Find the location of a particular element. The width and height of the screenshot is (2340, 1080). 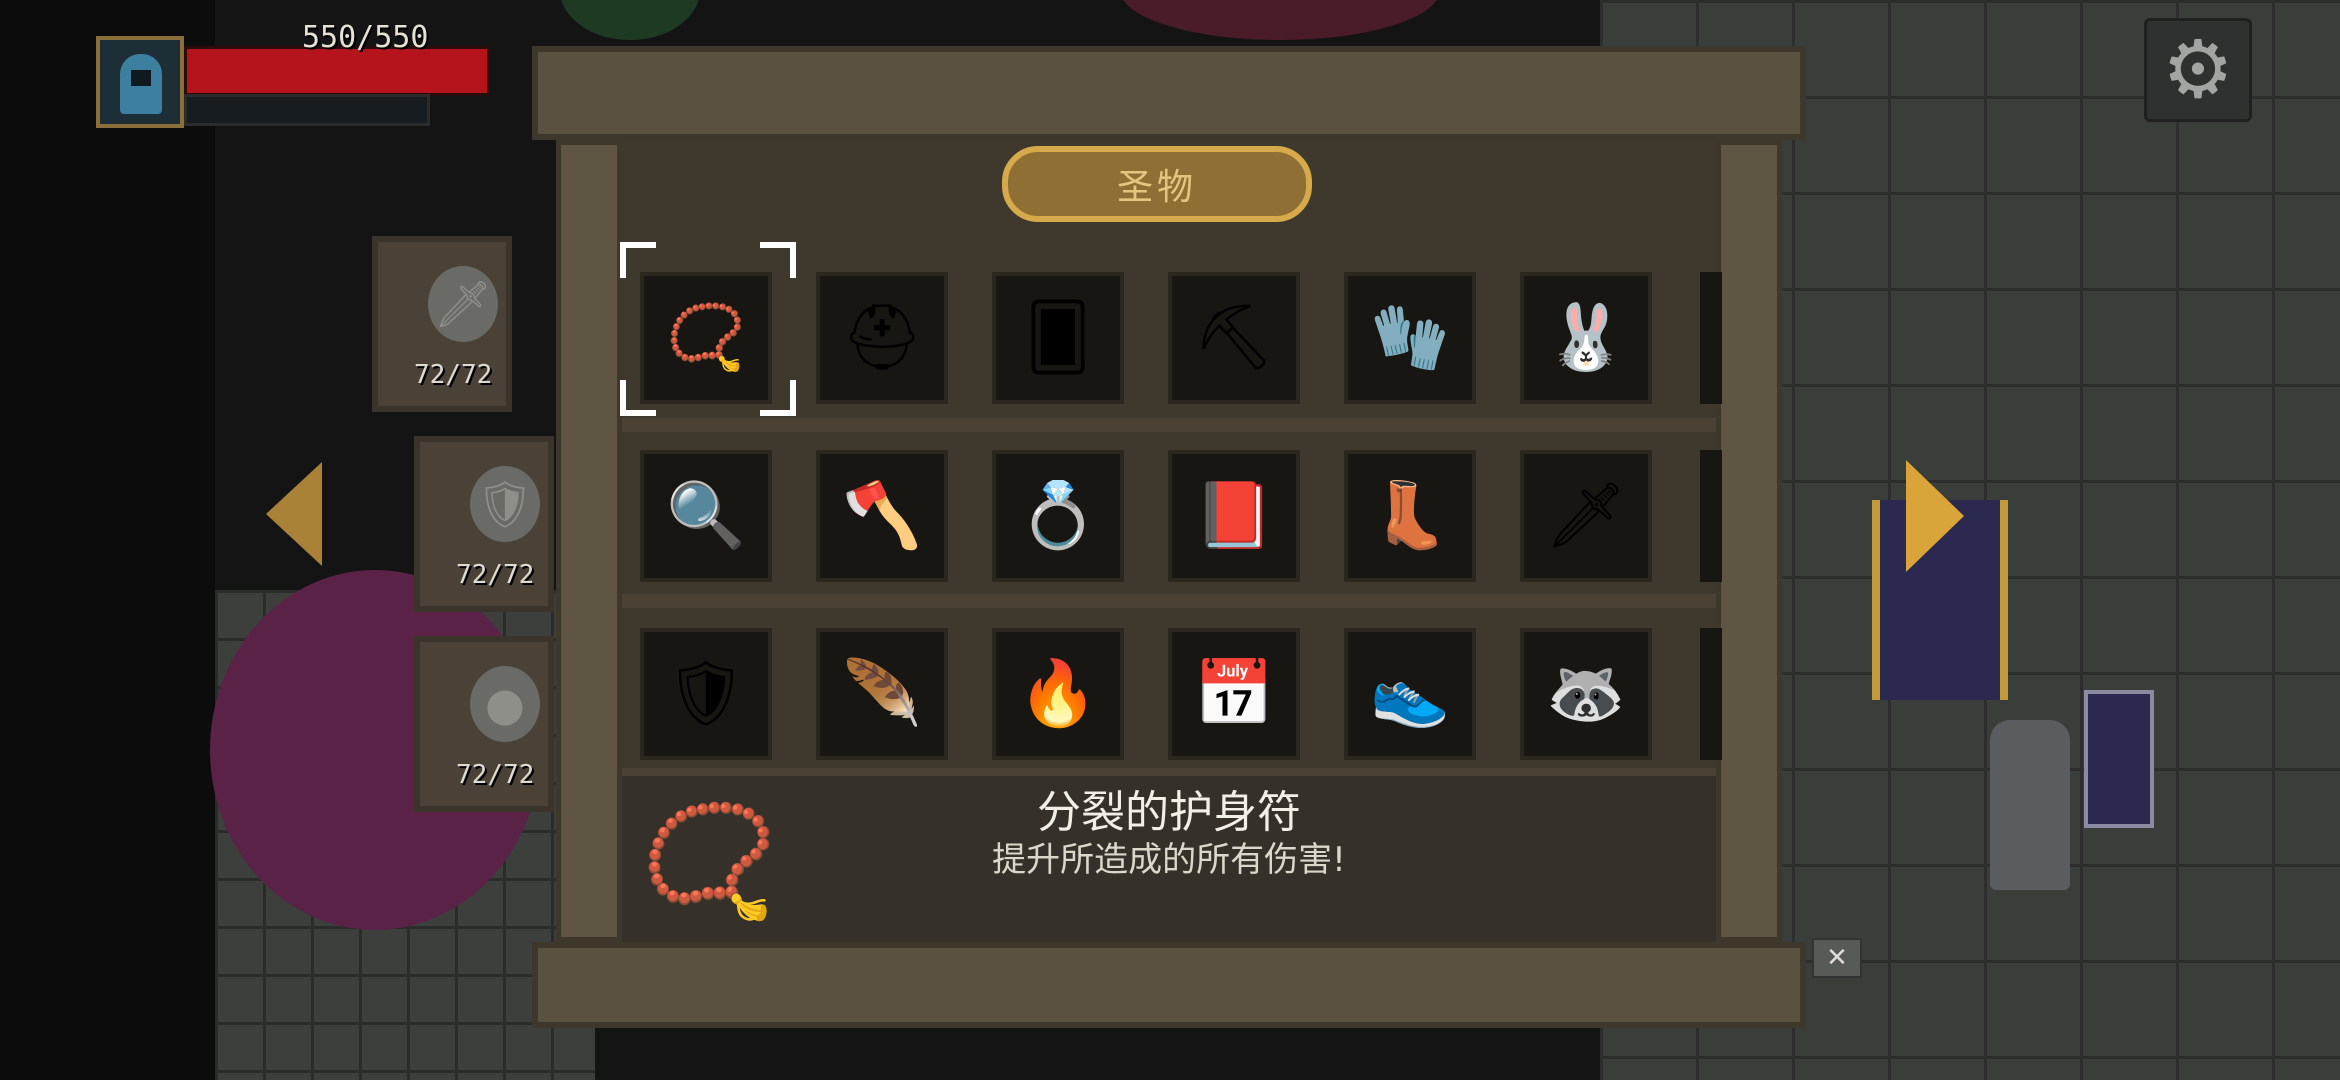

red-sneaker-icon: 👟 is located at coordinates (1410, 694).